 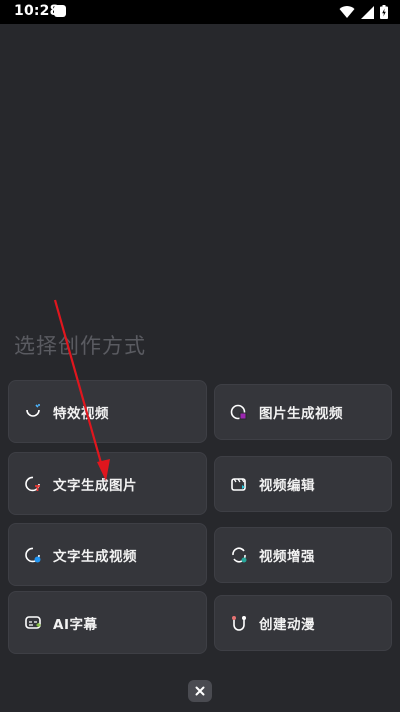 I want to click on close-icon, so click(x=200, y=691).